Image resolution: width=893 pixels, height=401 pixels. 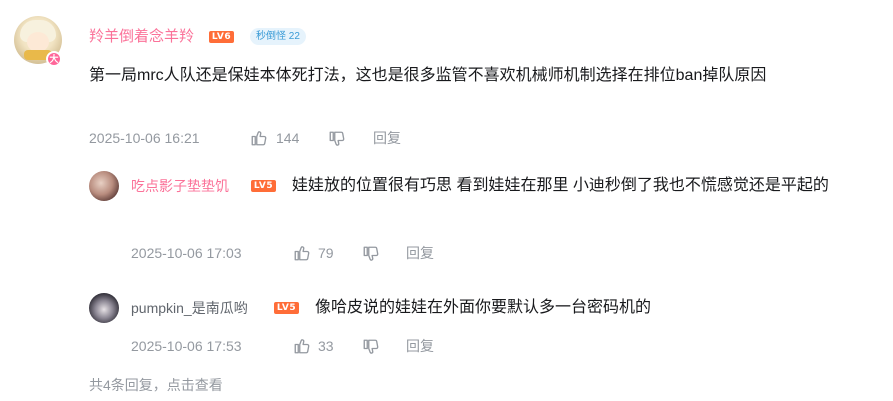 What do you see at coordinates (560, 185) in the screenshot?
I see `reply-text: 娃娃放的位置很有巧思 看到娃娃在那里 小迪秒倒了我也不慌感觉还是平起的` at bounding box center [560, 185].